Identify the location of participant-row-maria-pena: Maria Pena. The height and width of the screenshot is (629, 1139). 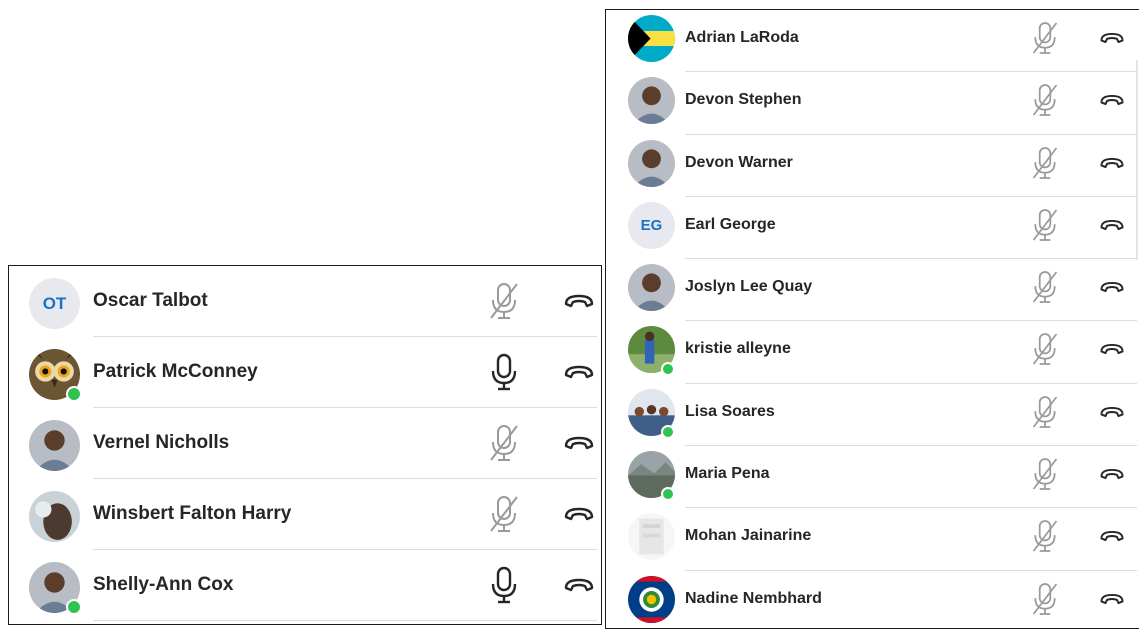
(872, 477).